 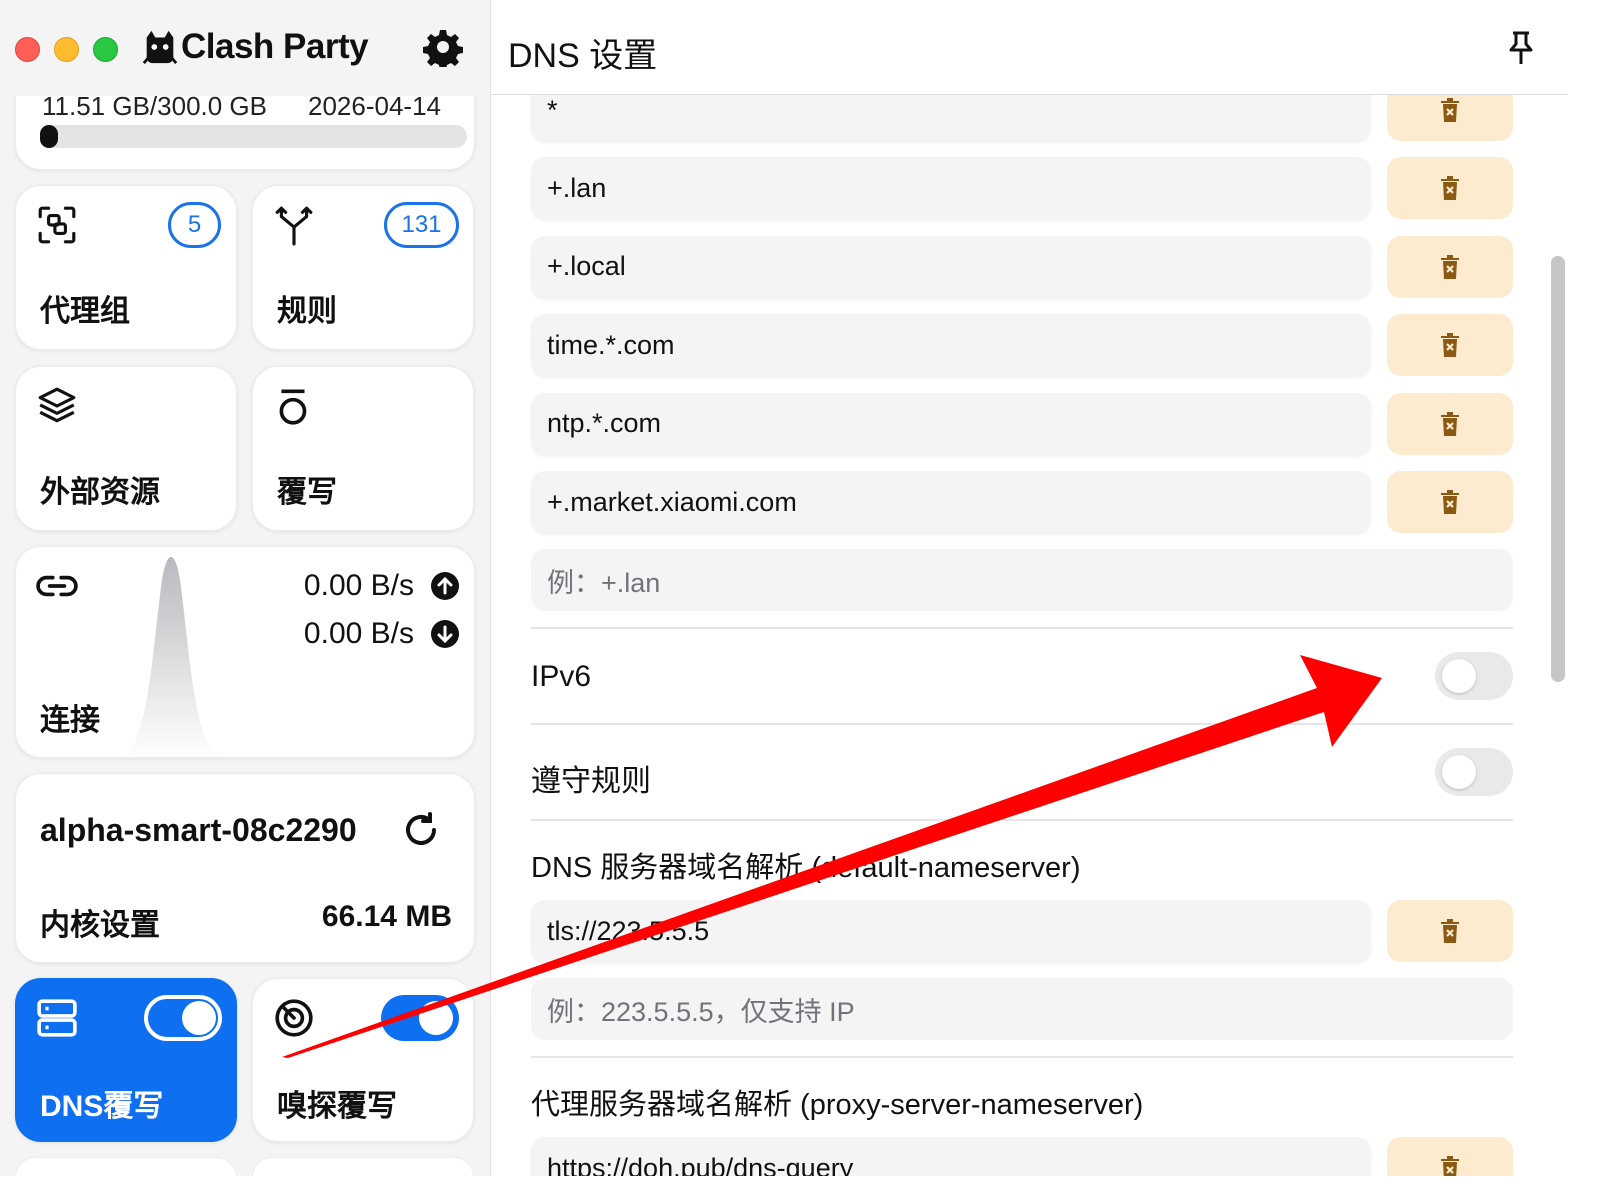 I want to click on traffic-sparkline, so click(x=171, y=657).